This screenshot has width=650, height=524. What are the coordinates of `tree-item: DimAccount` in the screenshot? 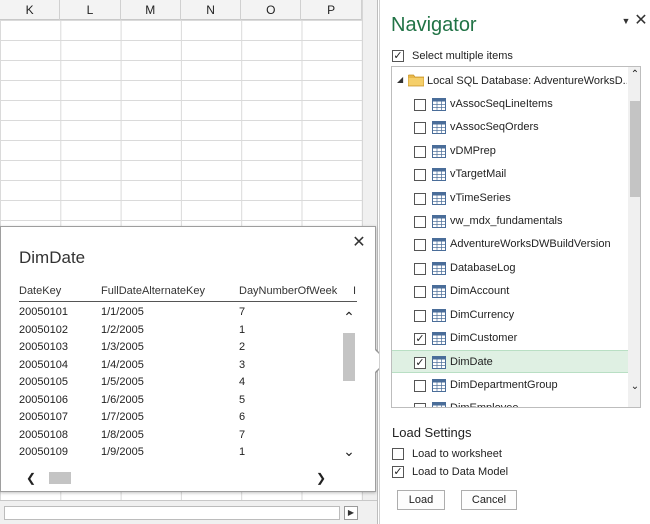 It's located at (510, 291).